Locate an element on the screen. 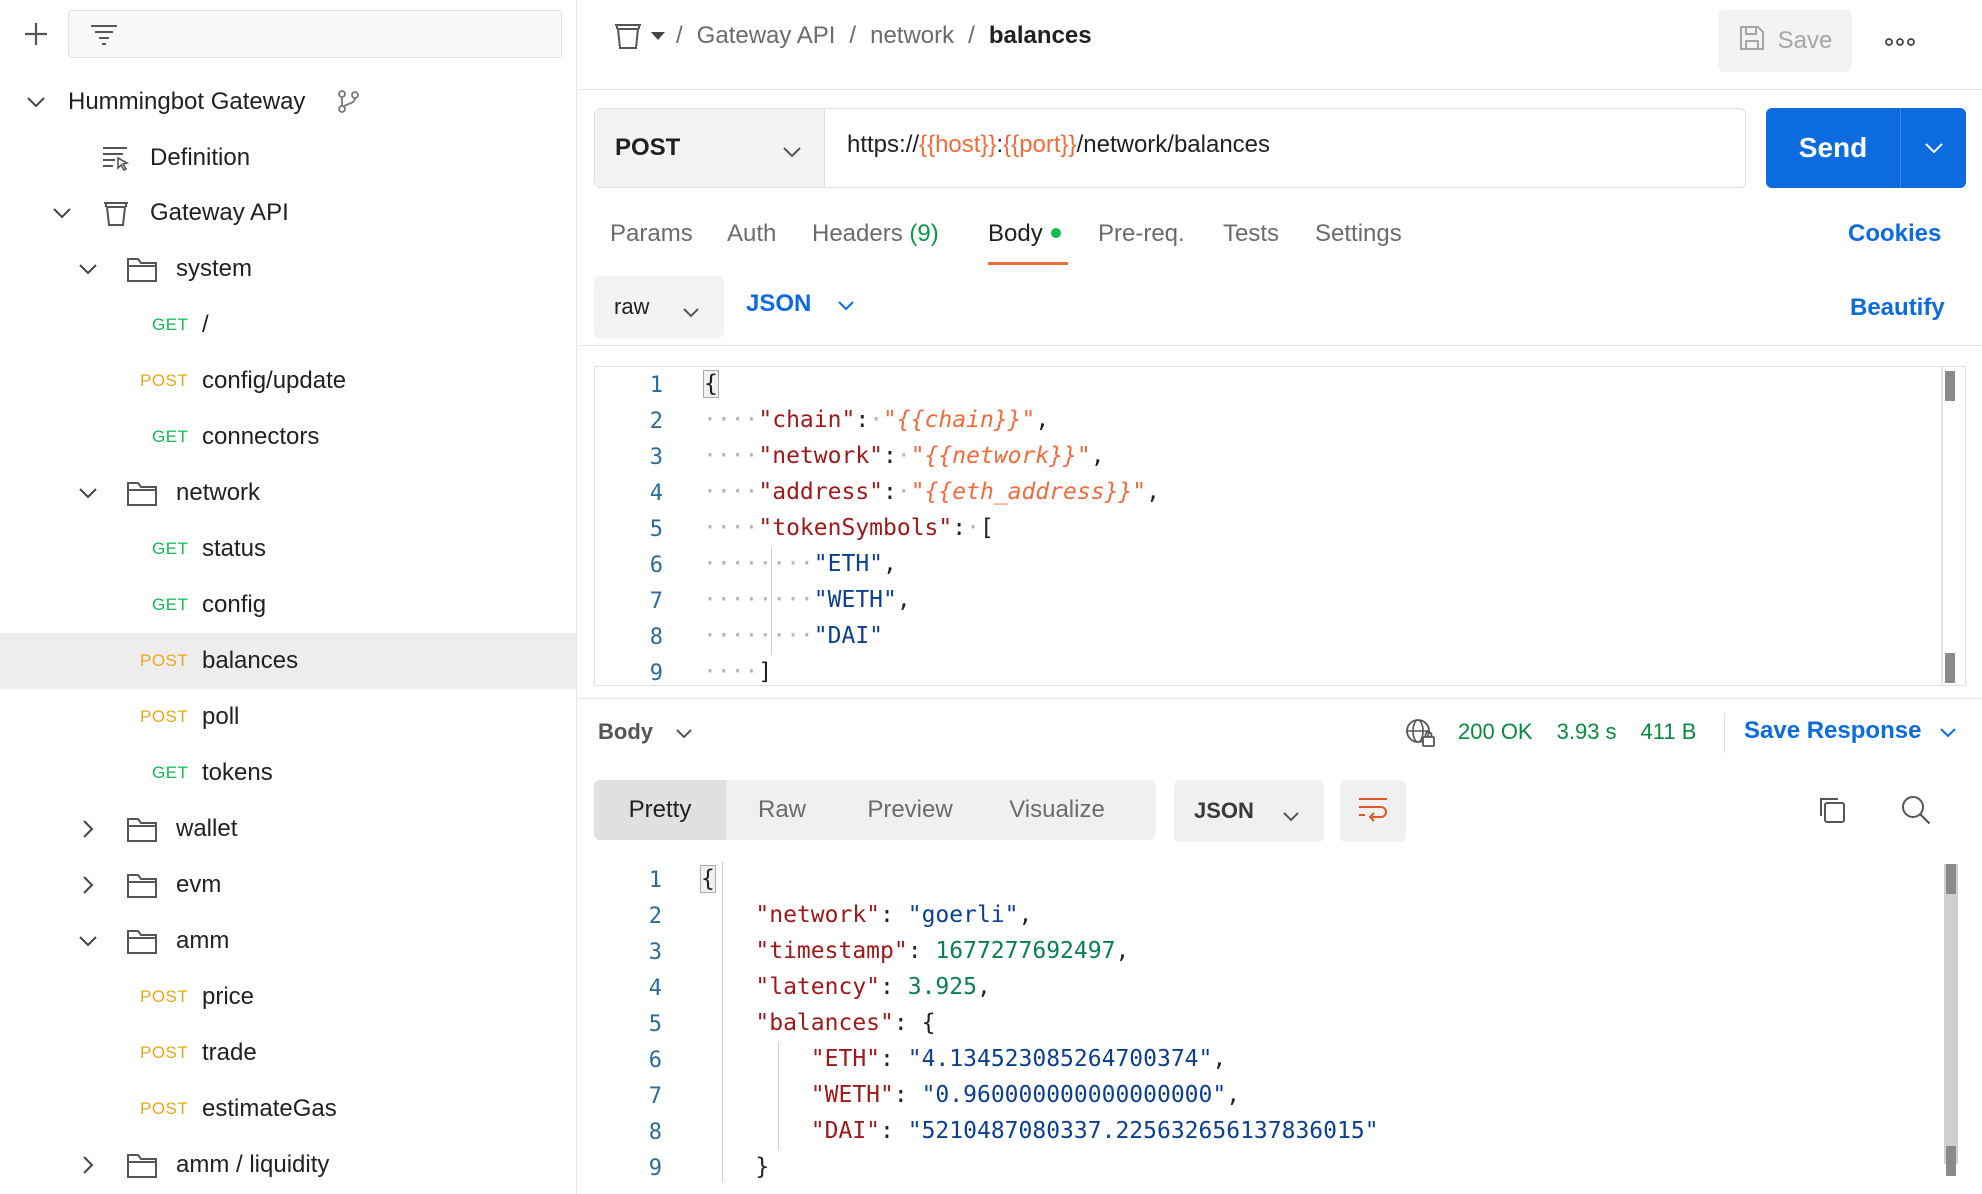 The width and height of the screenshot is (1982, 1194). tab-settings: Settings is located at coordinates (1358, 234).